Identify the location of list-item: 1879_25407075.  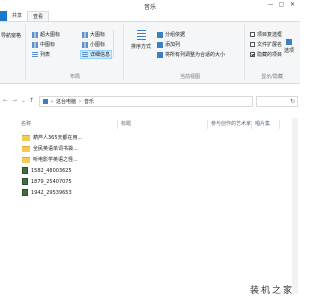
(47, 181).